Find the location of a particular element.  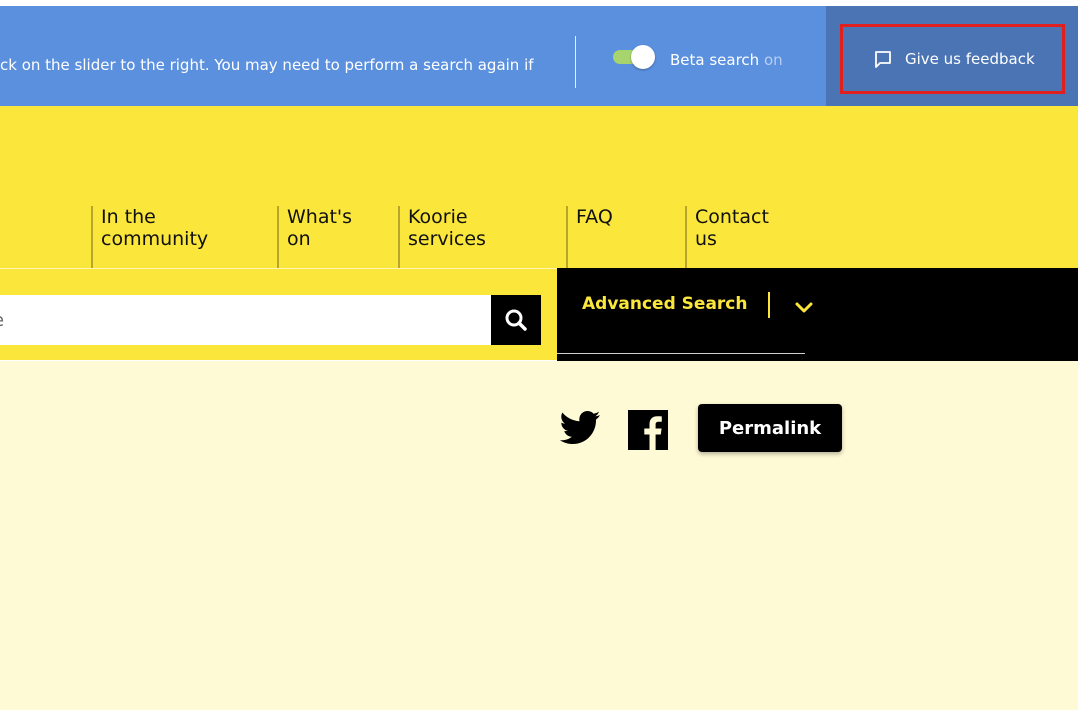

search-button is located at coordinates (516, 320).